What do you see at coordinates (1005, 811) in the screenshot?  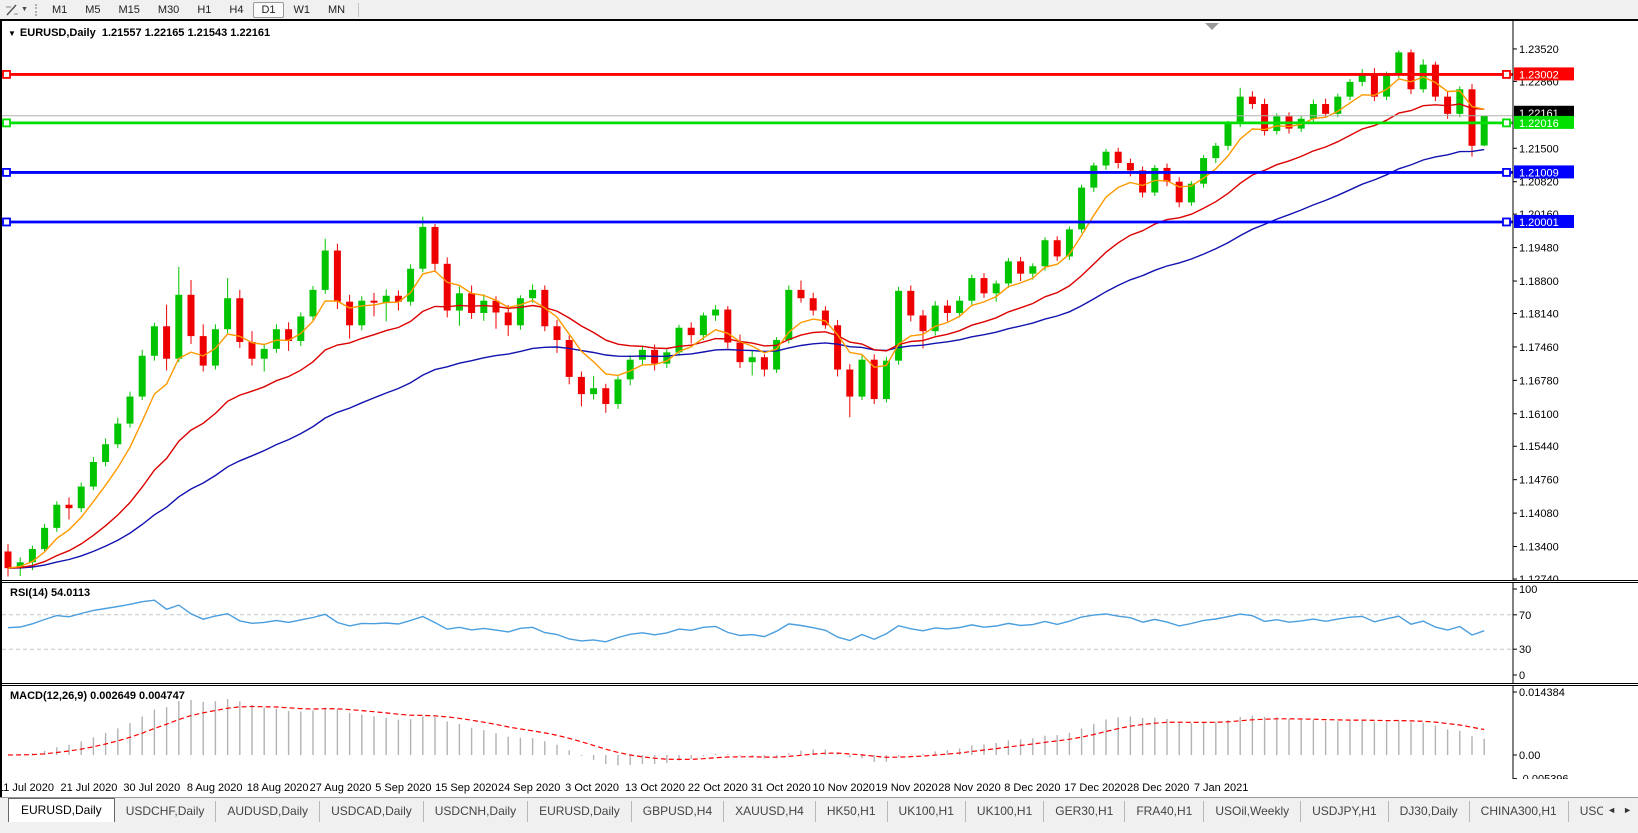 I see `chart-tab-10: UK100,H1` at bounding box center [1005, 811].